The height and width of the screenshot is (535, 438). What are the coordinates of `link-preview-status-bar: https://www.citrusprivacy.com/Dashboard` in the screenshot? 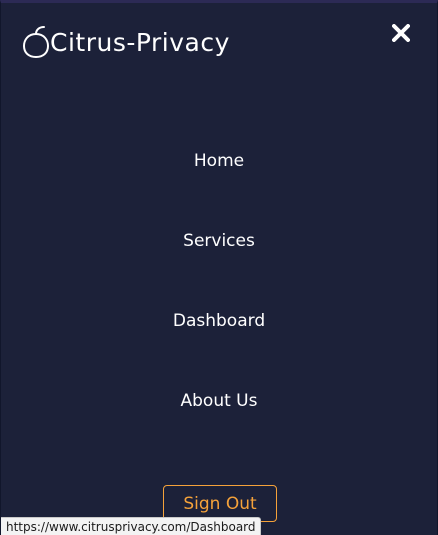 It's located at (131, 526).